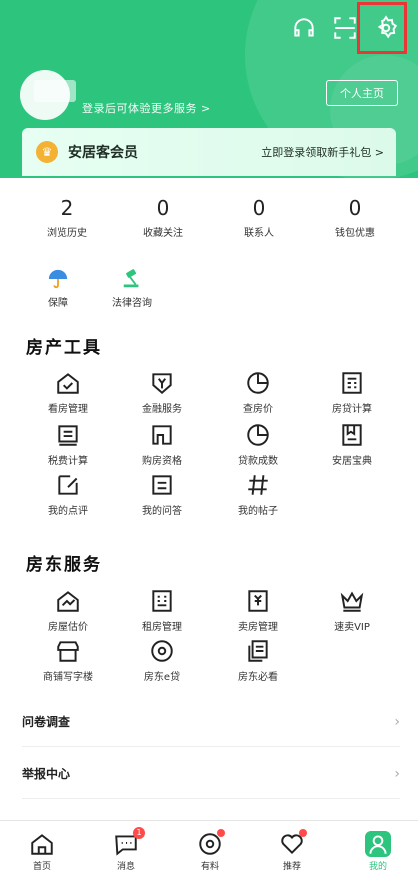  I want to click on landlord-valuation: 房屋估价, so click(68, 610).